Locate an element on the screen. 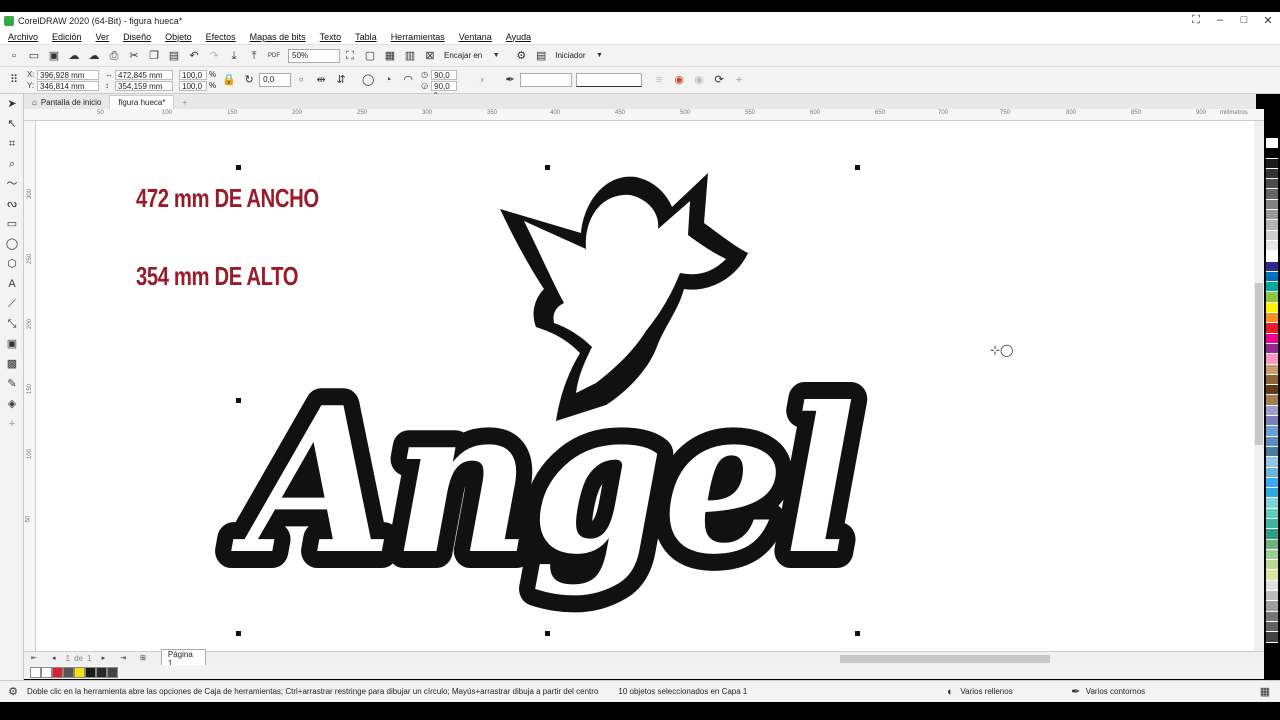  menu-tabla: Tabla is located at coordinates (366, 37).